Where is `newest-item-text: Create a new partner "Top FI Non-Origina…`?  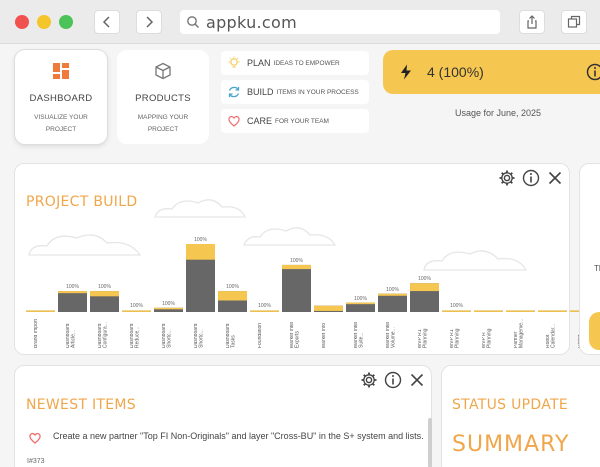
newest-item-text: Create a new partner "Top FI Non-Origina… is located at coordinates (240, 436).